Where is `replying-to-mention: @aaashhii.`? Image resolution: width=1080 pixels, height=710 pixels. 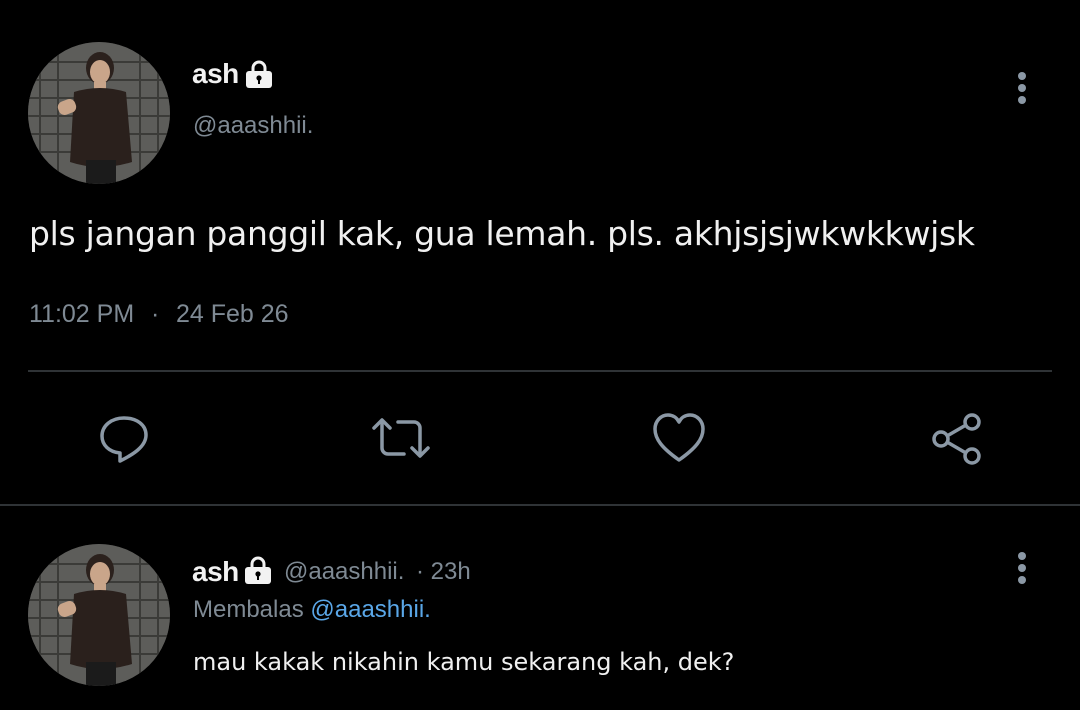
replying-to-mention: @aaashhii. is located at coordinates (370, 609).